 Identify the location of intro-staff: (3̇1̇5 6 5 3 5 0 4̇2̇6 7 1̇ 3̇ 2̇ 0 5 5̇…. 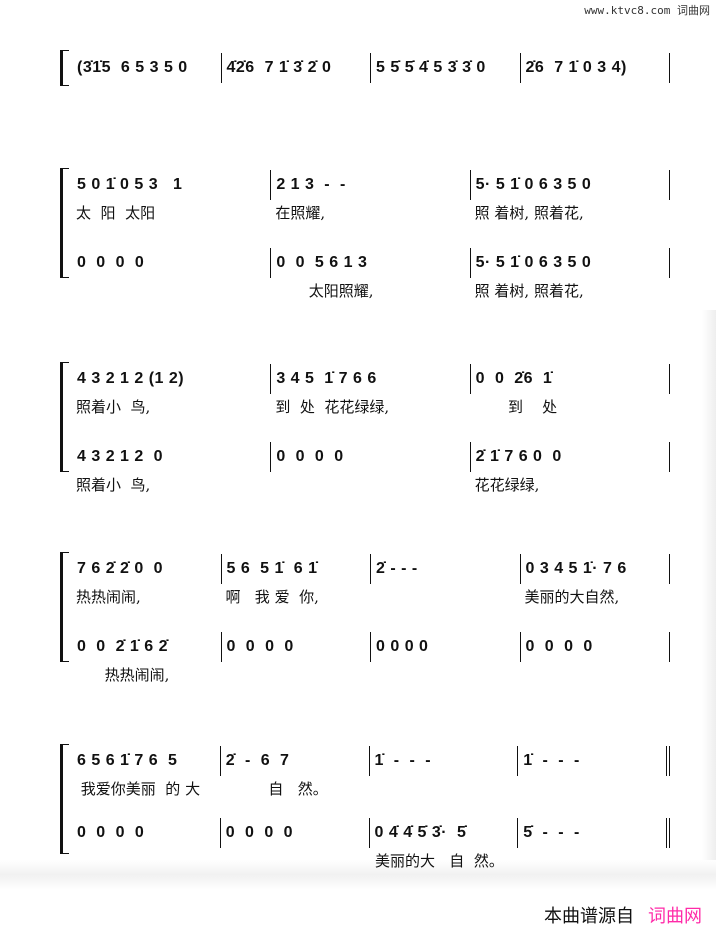
(371, 68).